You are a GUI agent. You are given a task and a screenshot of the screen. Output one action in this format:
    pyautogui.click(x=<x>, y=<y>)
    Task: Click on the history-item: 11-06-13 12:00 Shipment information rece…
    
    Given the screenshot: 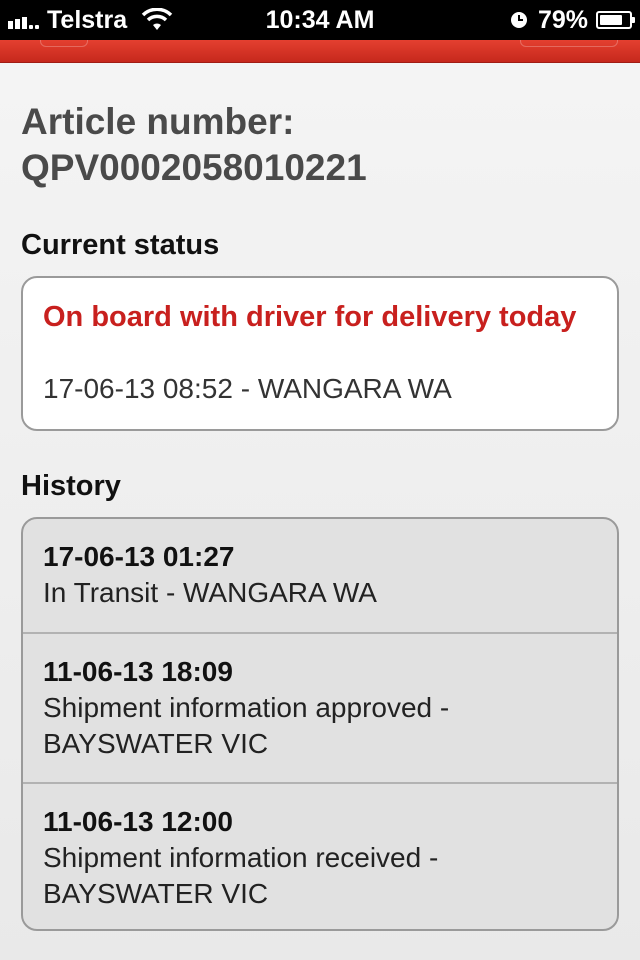 What is the action you would take?
    pyautogui.click(x=320, y=856)
    